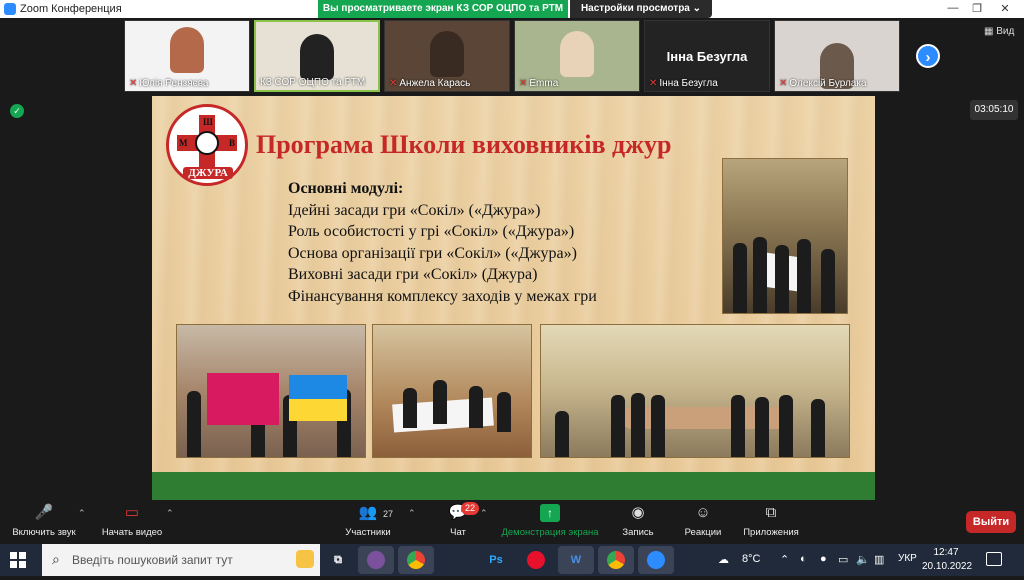 Image resolution: width=1024 pixels, height=580 pixels. I want to click on tray-app-icon: ◐, so click(803, 559).